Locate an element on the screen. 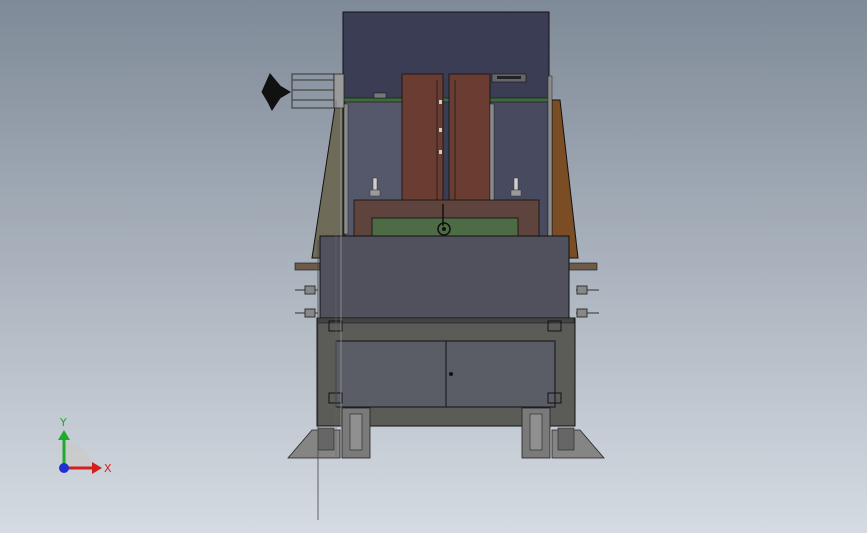 The image size is (867, 533). left-guide-column is located at coordinates (346, 169).